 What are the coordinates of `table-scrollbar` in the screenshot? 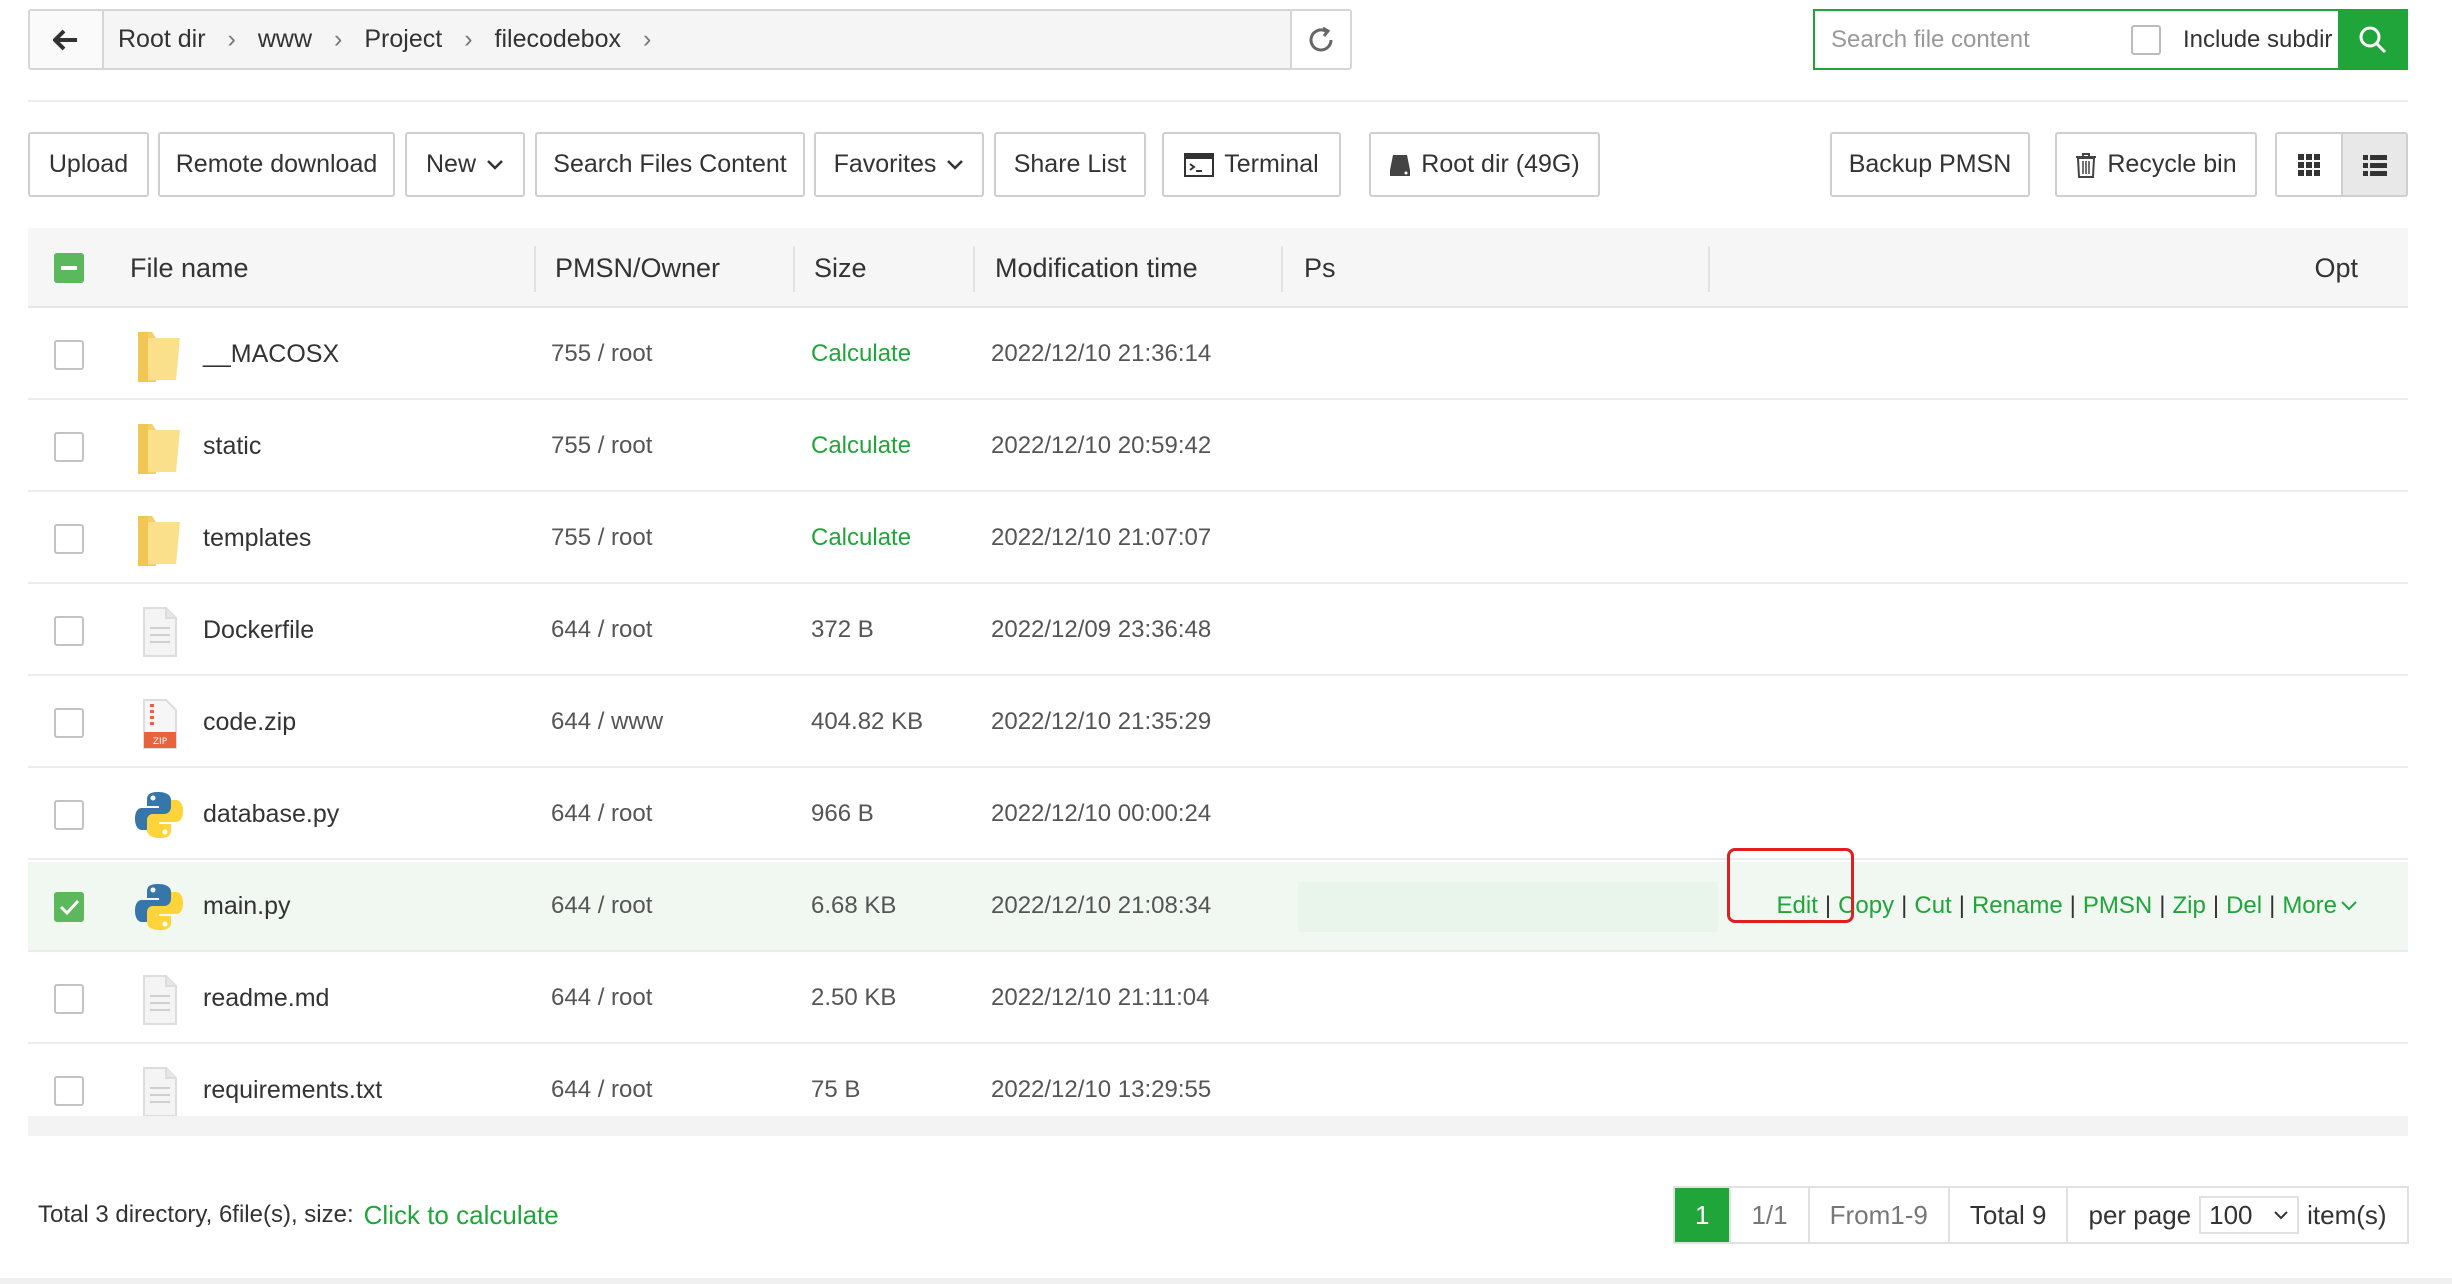 It's located at (1218, 1126).